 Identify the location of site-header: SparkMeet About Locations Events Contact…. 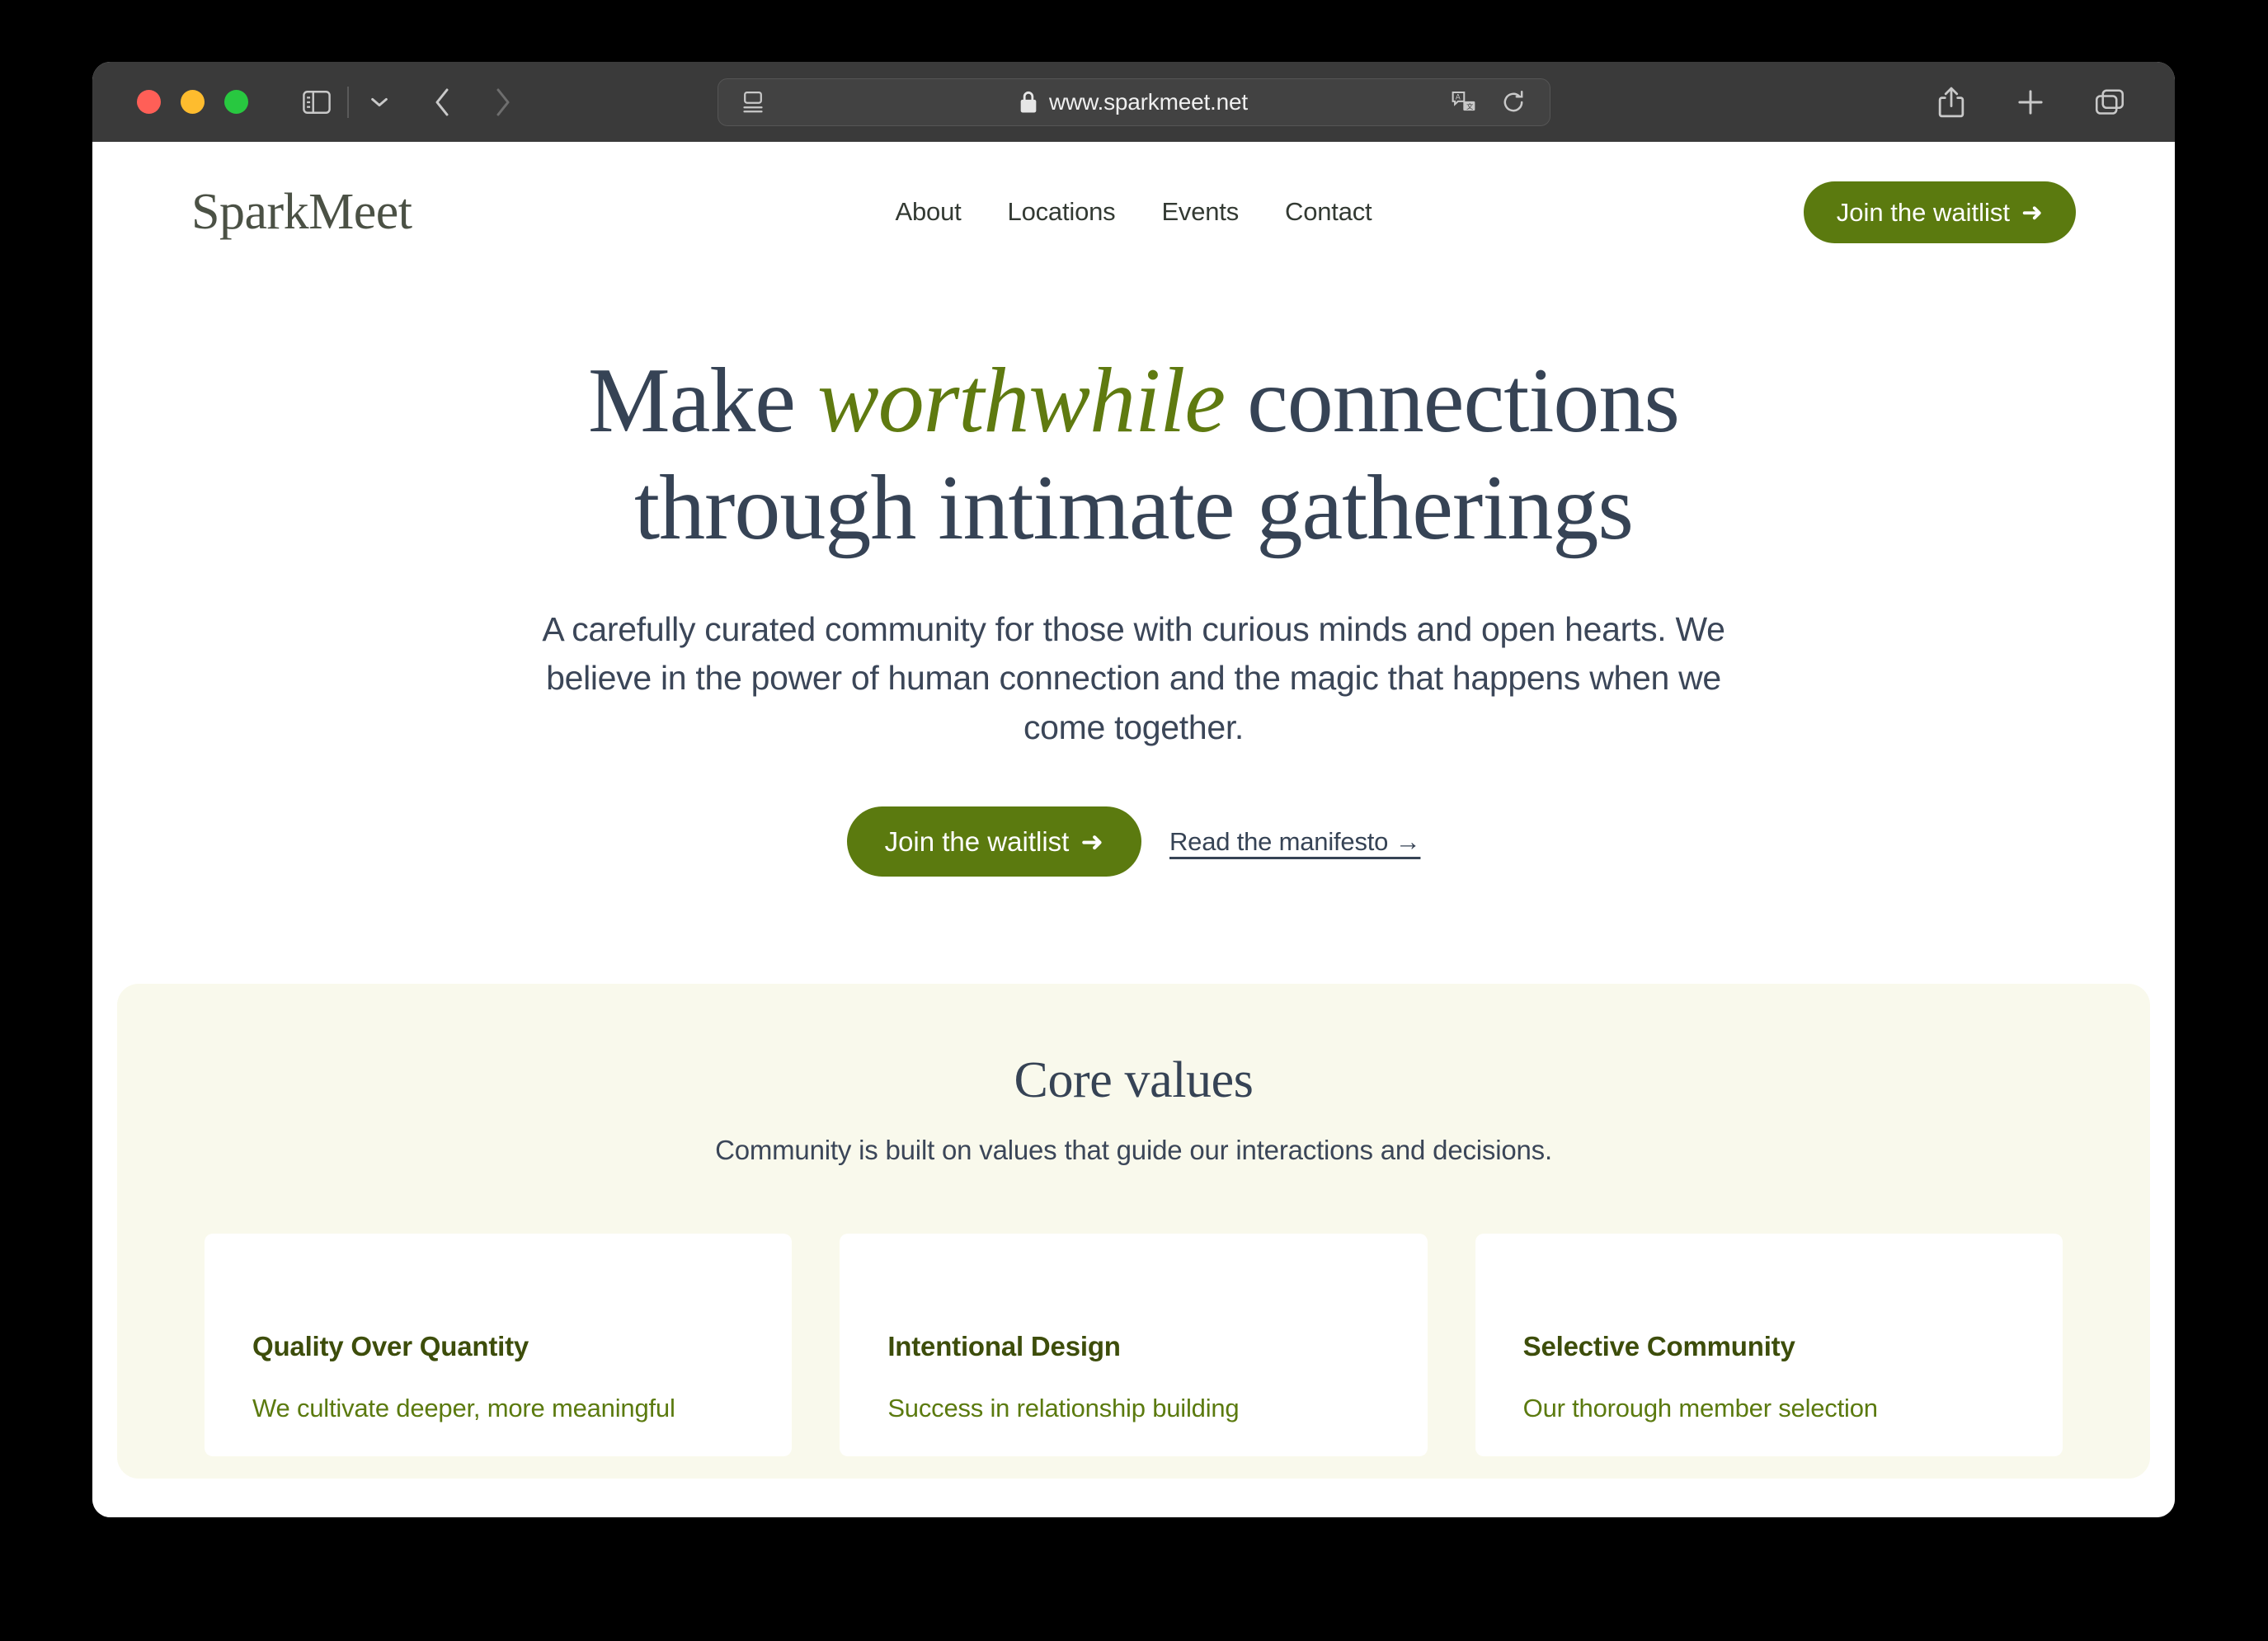
(1133, 212).